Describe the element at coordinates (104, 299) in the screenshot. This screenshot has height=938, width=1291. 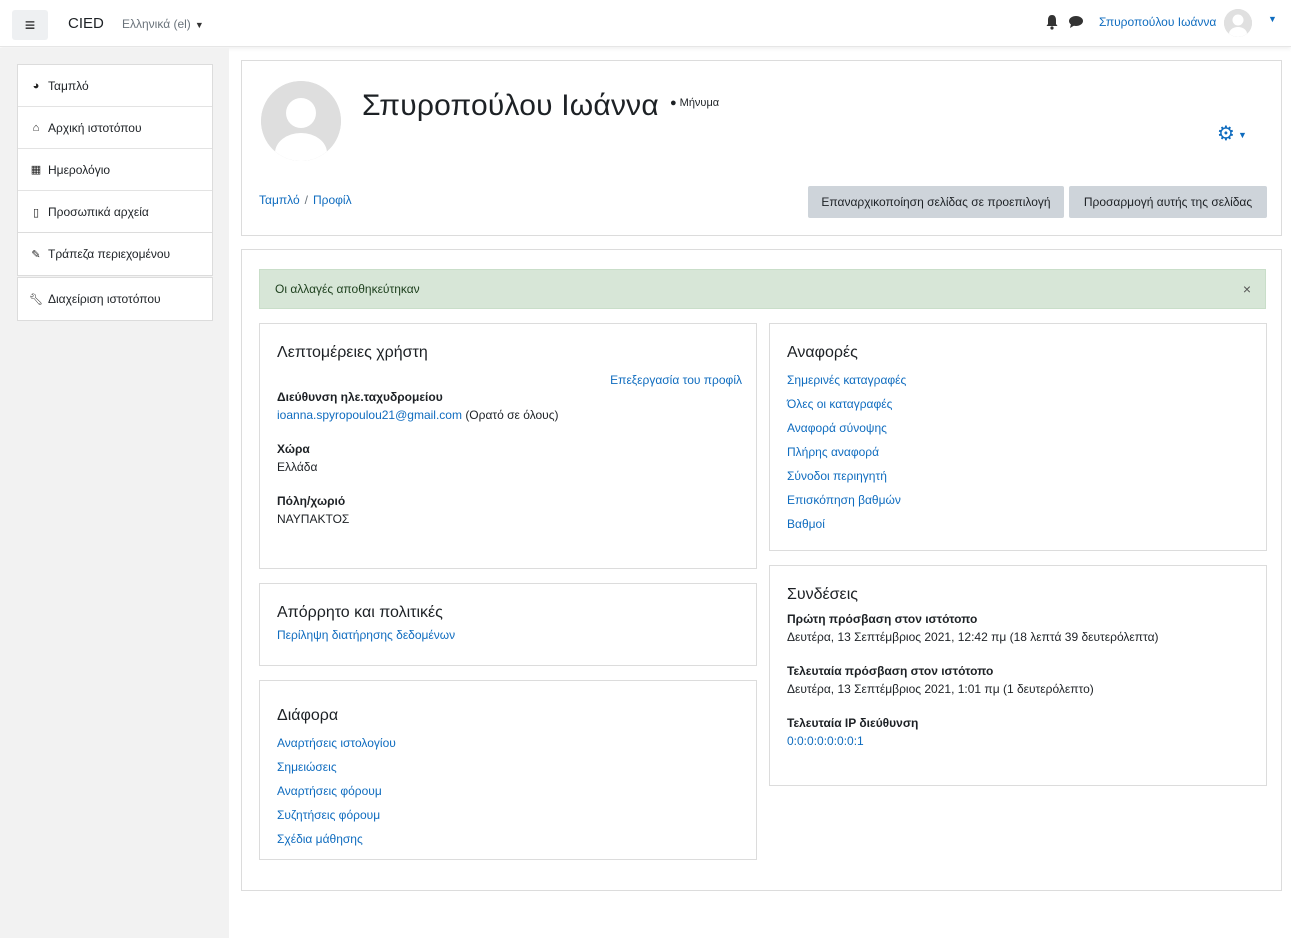
I see `sidebar-item-label: Διαχείριση ιστοτόπου` at that location.